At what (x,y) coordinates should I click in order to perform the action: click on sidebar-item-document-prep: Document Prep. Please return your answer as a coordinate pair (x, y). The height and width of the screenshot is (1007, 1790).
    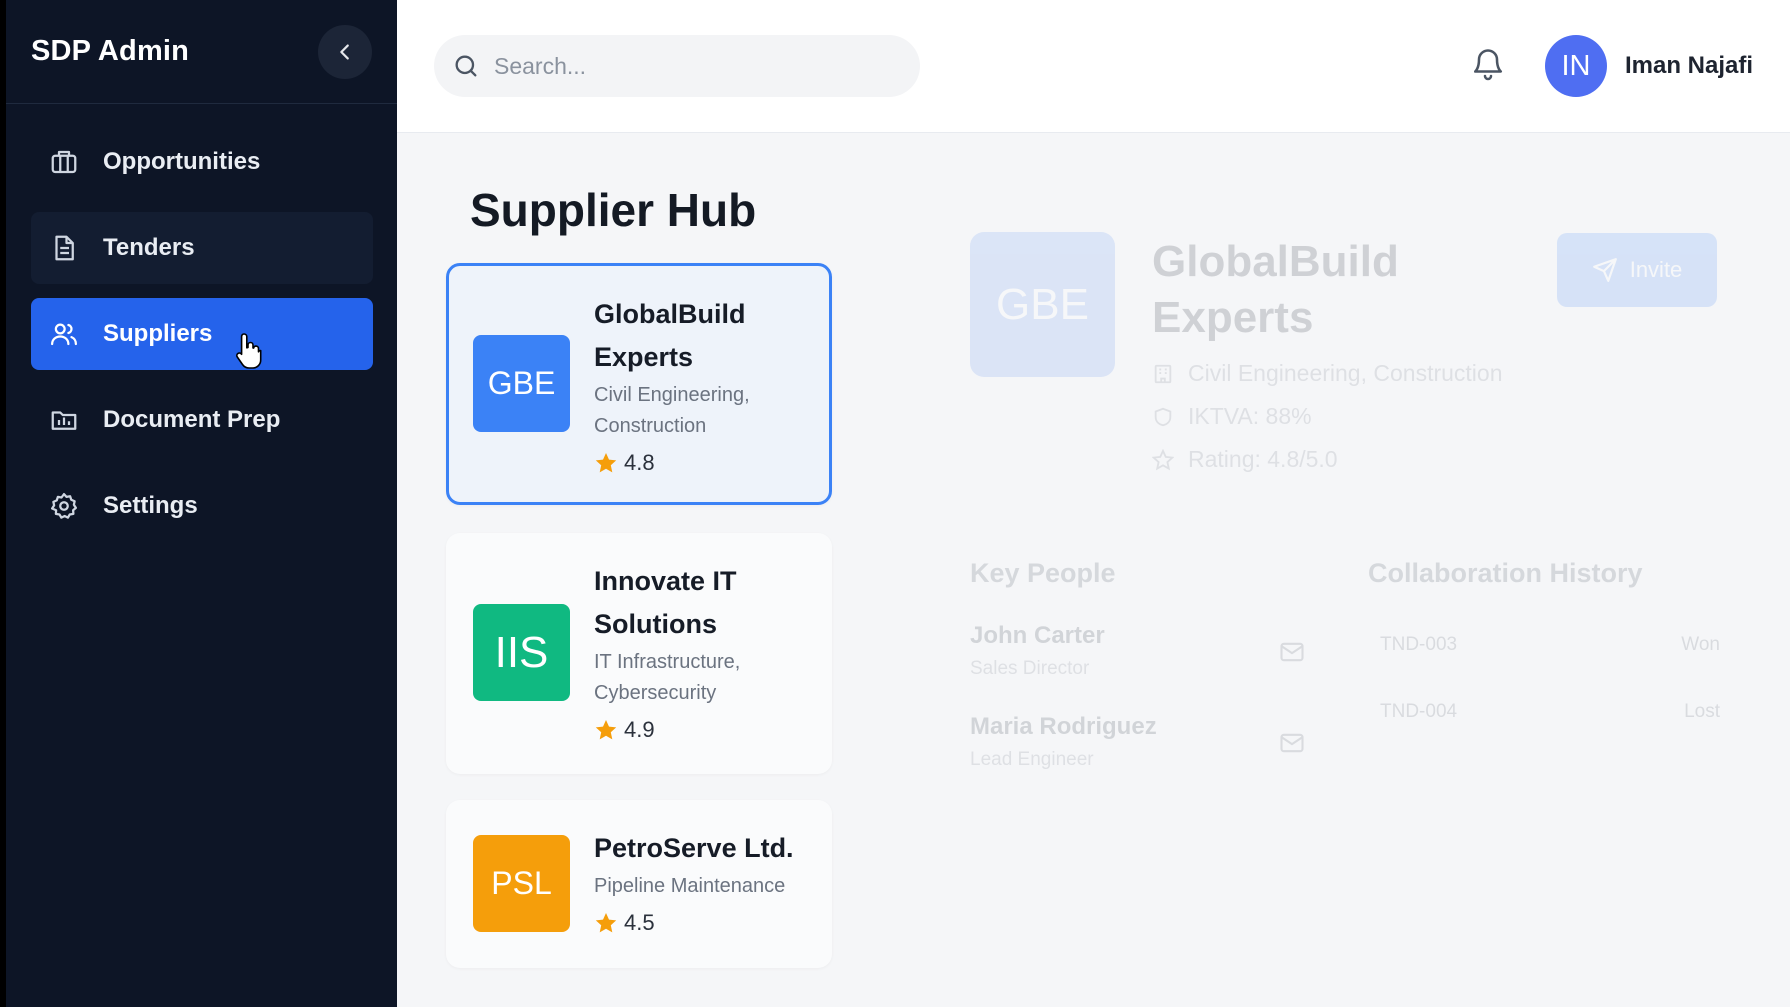
    Looking at the image, I should click on (202, 420).